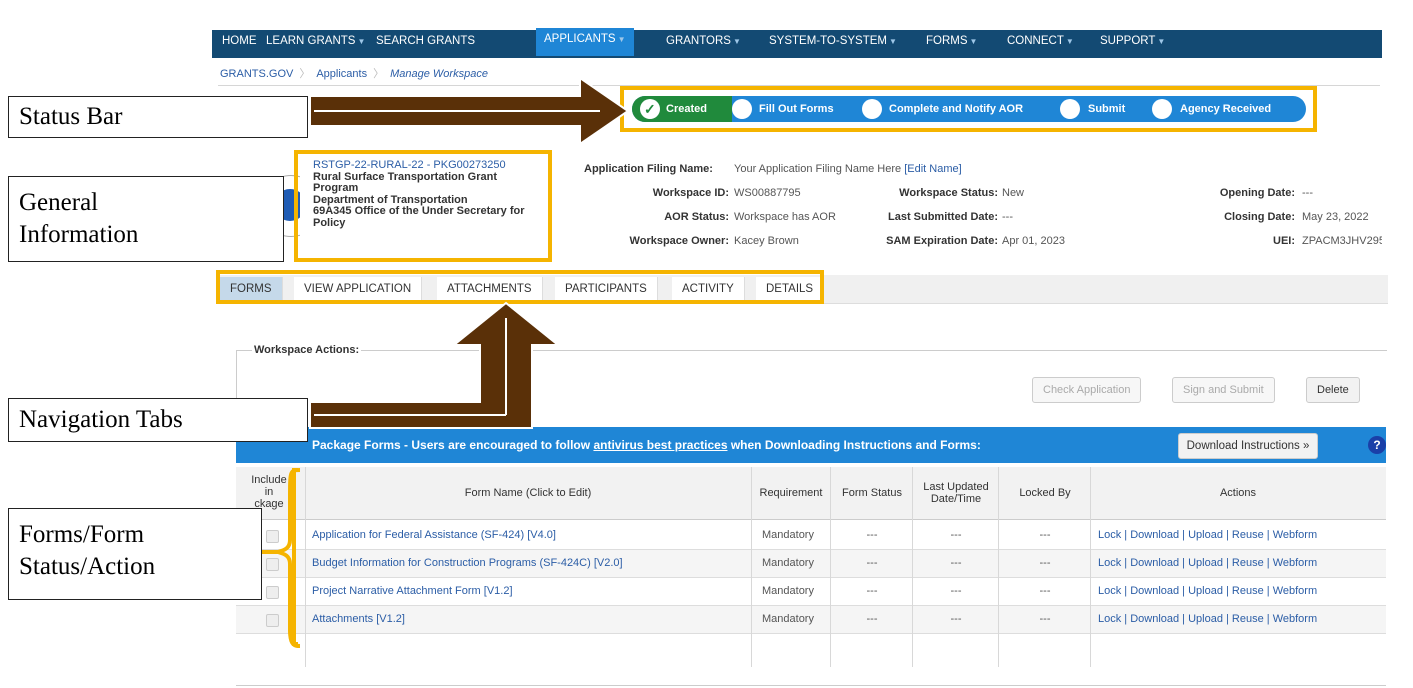 The height and width of the screenshot is (688, 1413). I want to click on callout-line: Information, so click(79, 234).